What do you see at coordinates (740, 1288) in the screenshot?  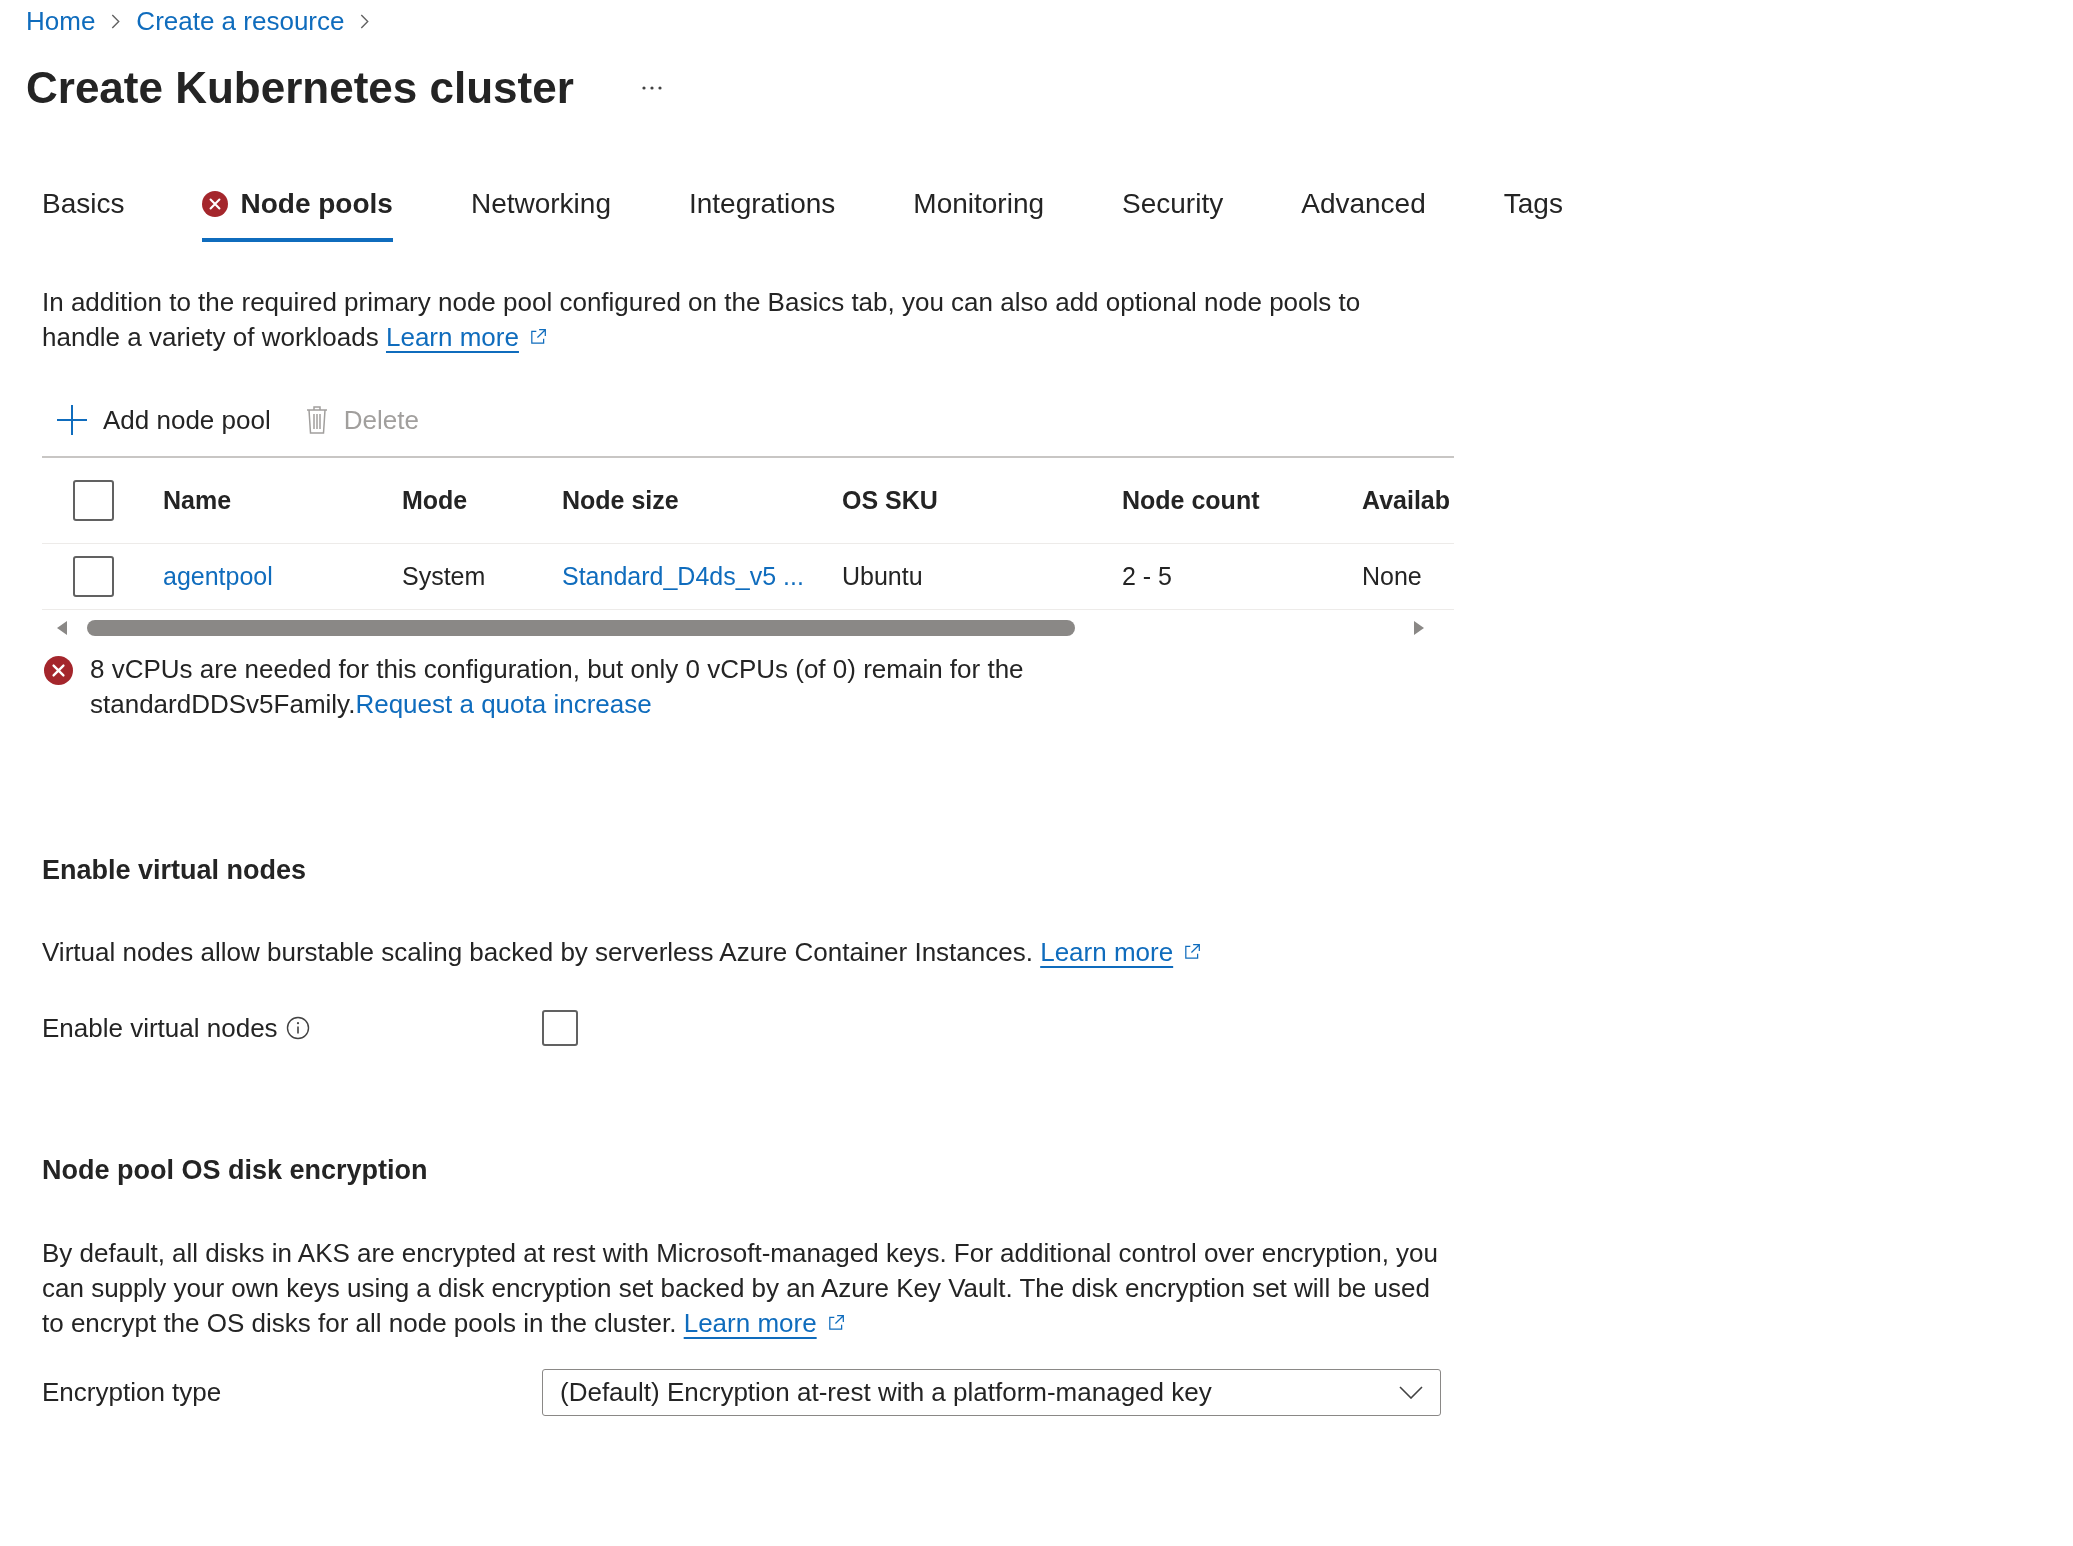 I see `section-description: By default, all disks in AKS are encrypted at rest with Microsoft-managed keys. For additional control over encryption, you can supply your own keys using a disk encryption set backed by an Azure Key Vault. The disk encryption set will be used to encrypt the OS disks for all node pools in the cluster. Learn more` at bounding box center [740, 1288].